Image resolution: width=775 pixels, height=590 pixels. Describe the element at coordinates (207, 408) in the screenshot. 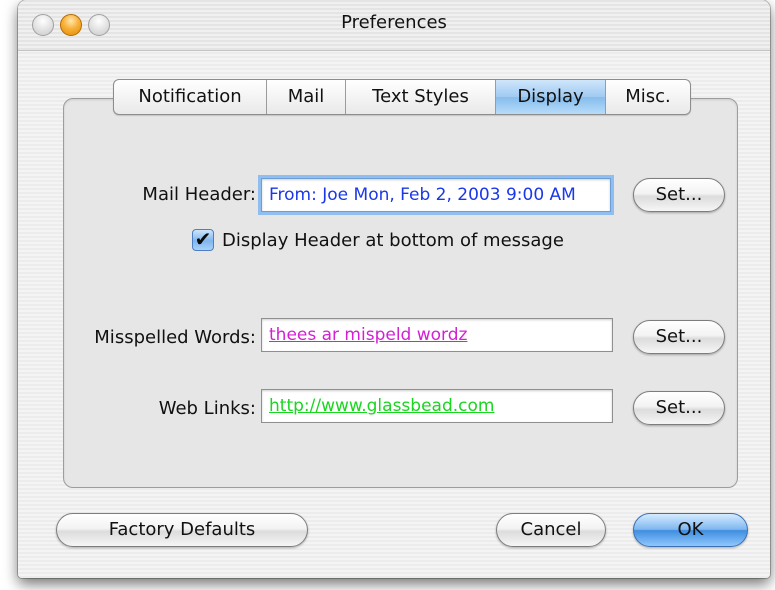

I see `web-links-label: Web Links:` at that location.